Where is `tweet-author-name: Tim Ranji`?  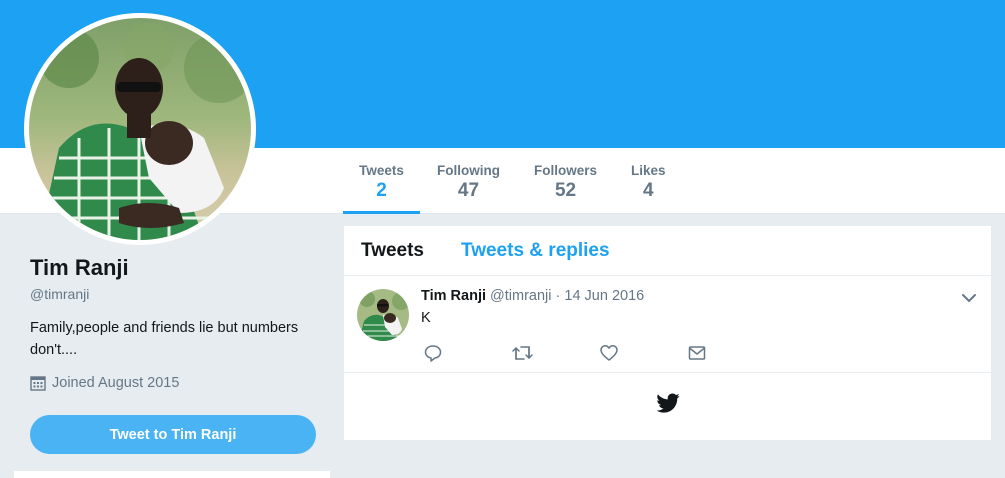 tweet-author-name: Tim Ranji is located at coordinates (453, 296).